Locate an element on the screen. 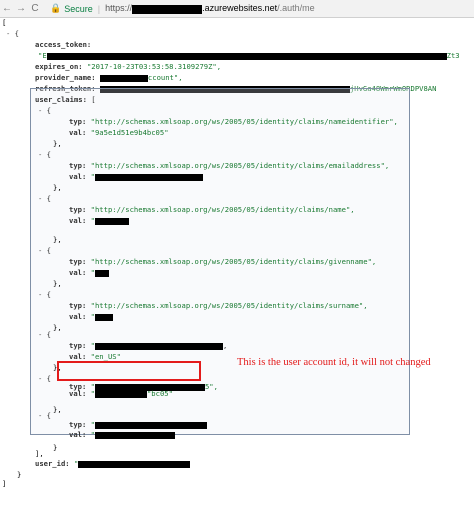 The width and height of the screenshot is (474, 511). account-id-redaction is located at coordinates (120, 394).